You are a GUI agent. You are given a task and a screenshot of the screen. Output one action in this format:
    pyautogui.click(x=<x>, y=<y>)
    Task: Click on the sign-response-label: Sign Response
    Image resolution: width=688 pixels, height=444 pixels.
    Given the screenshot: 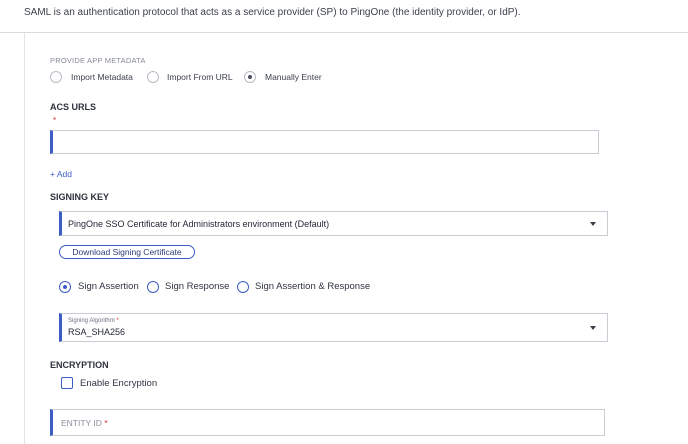 What is the action you would take?
    pyautogui.click(x=197, y=286)
    